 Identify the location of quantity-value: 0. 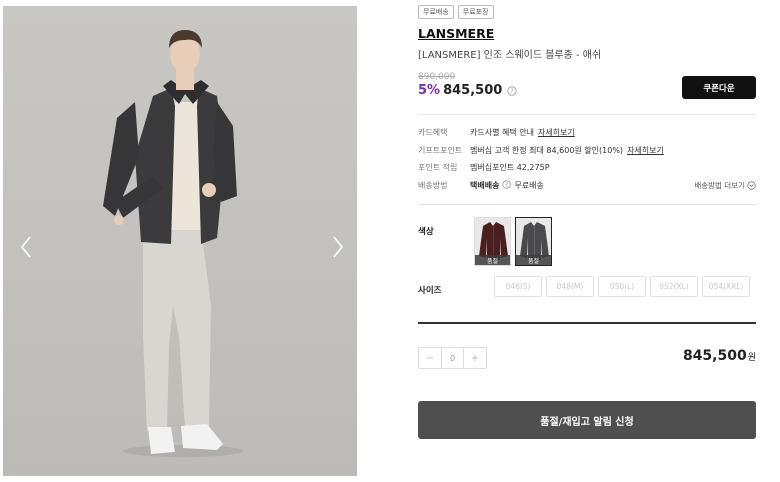
(452, 358).